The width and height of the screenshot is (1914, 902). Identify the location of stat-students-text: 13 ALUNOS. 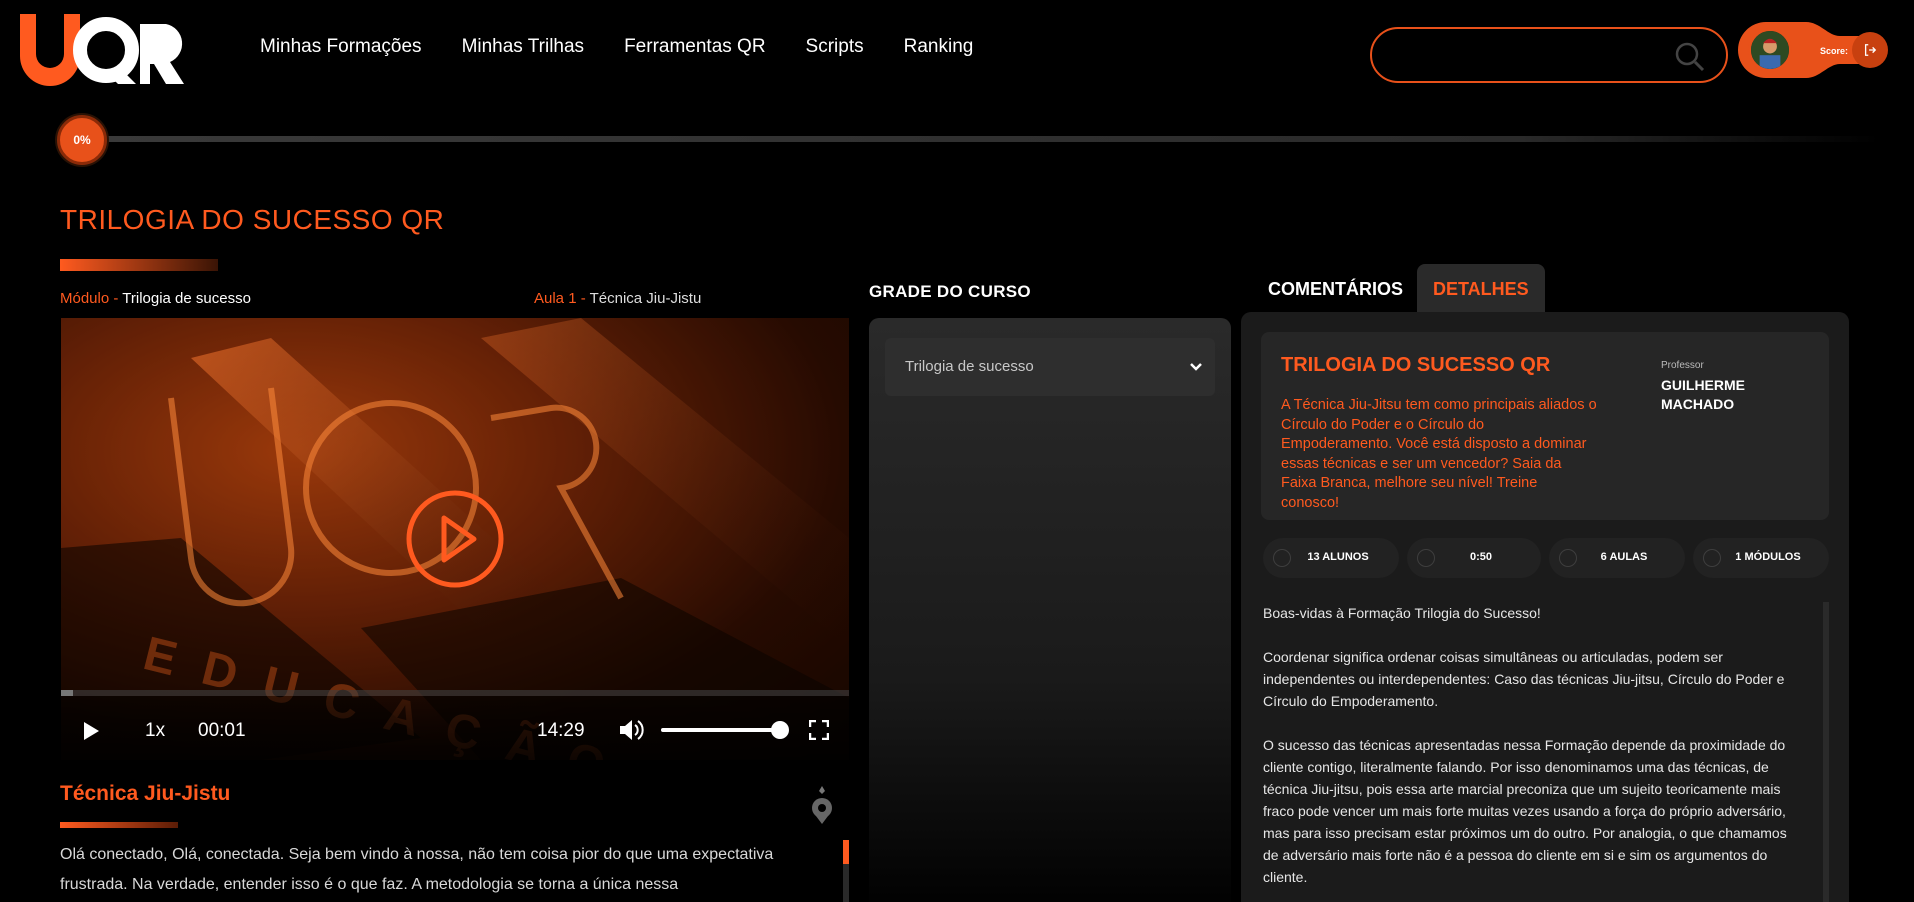
(1338, 557).